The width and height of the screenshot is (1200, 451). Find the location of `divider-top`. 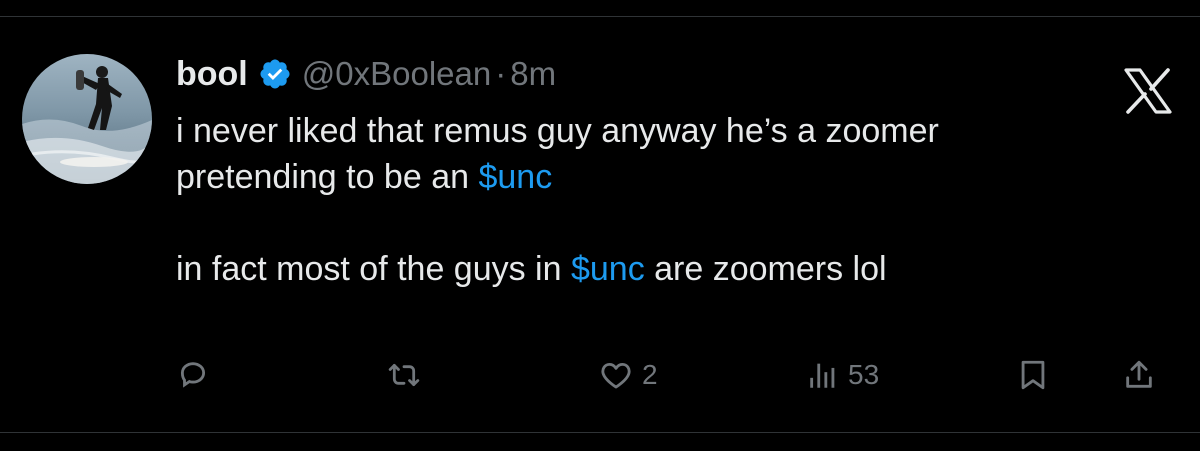

divider-top is located at coordinates (600, 16).